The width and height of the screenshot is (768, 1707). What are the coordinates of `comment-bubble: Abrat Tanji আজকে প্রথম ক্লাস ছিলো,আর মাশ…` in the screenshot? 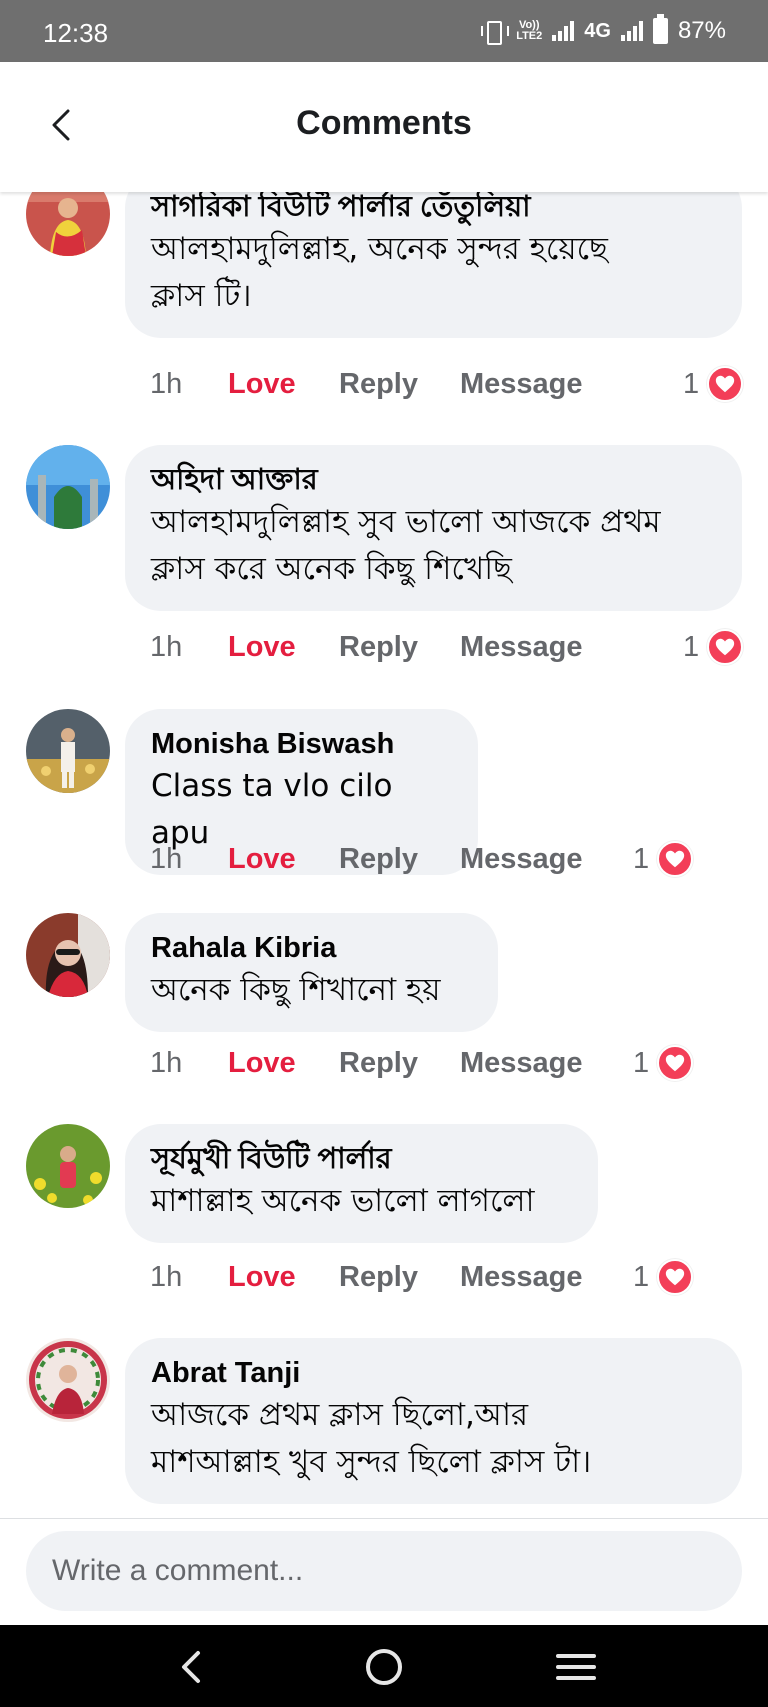 It's located at (433, 1421).